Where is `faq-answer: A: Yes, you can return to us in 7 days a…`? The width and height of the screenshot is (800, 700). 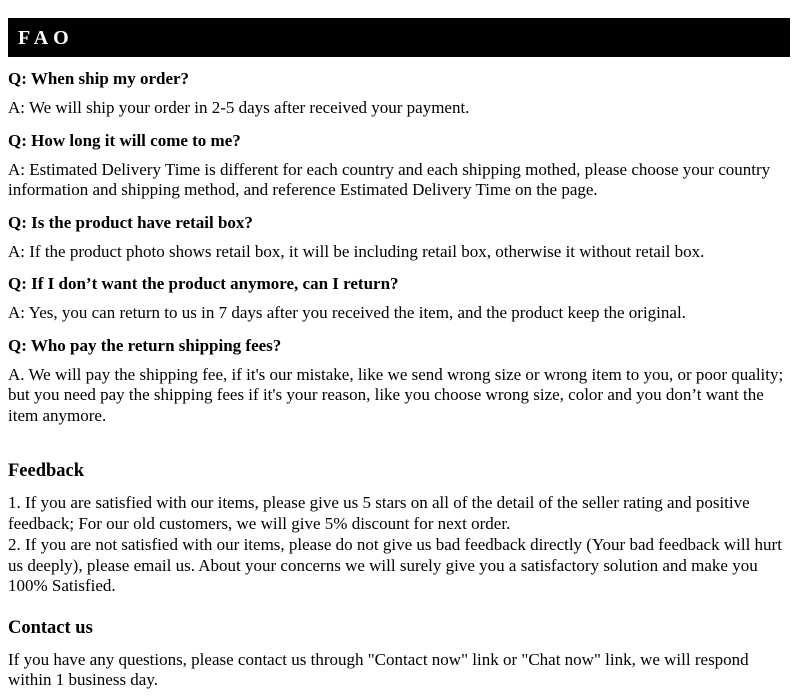 faq-answer: A: Yes, you can return to us in 7 days a… is located at coordinates (347, 312).